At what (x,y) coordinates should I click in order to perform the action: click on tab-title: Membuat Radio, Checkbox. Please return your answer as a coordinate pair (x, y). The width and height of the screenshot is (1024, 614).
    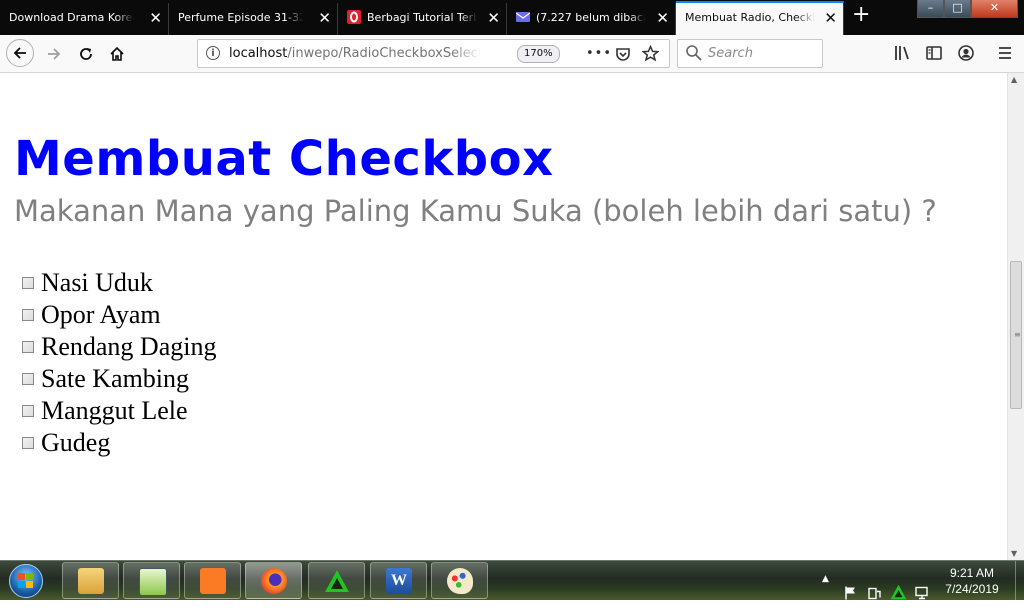
    Looking at the image, I should click on (750, 17).